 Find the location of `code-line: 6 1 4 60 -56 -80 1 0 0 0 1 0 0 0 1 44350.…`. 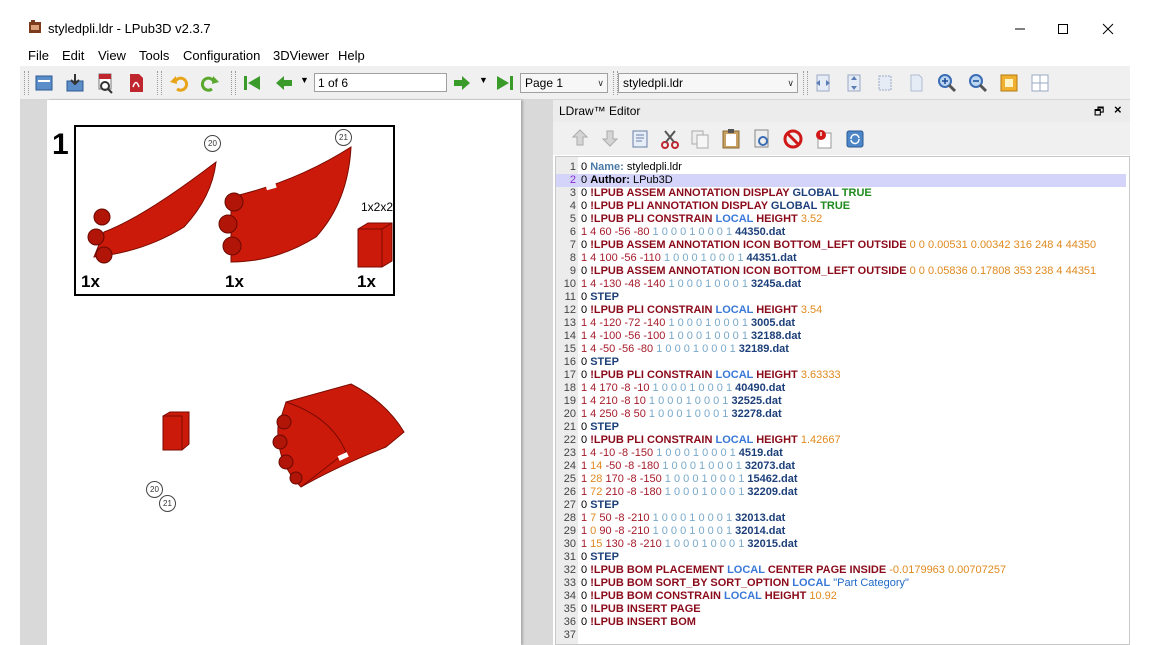

code-line: 6 1 4 60 -56 -80 1 0 0 0 1 0 0 0 1 44350.… is located at coordinates (670, 232).